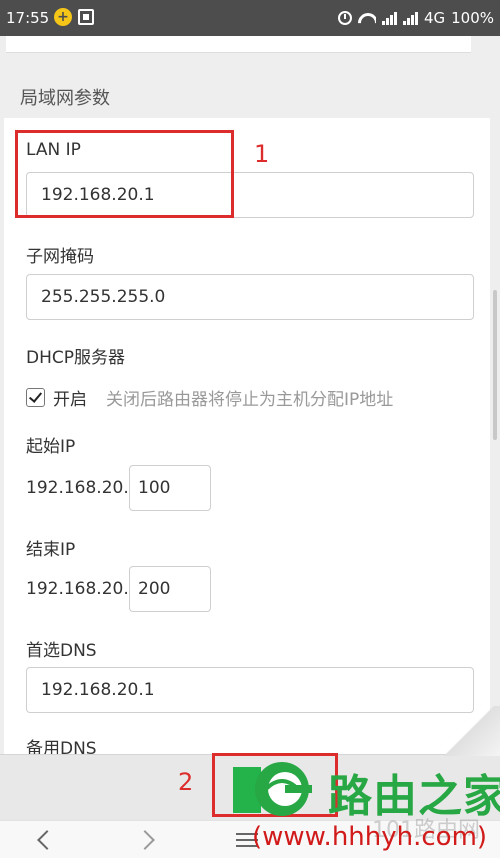  Describe the element at coordinates (186, 782) in the screenshot. I see `annotation-step-2: 2` at that location.